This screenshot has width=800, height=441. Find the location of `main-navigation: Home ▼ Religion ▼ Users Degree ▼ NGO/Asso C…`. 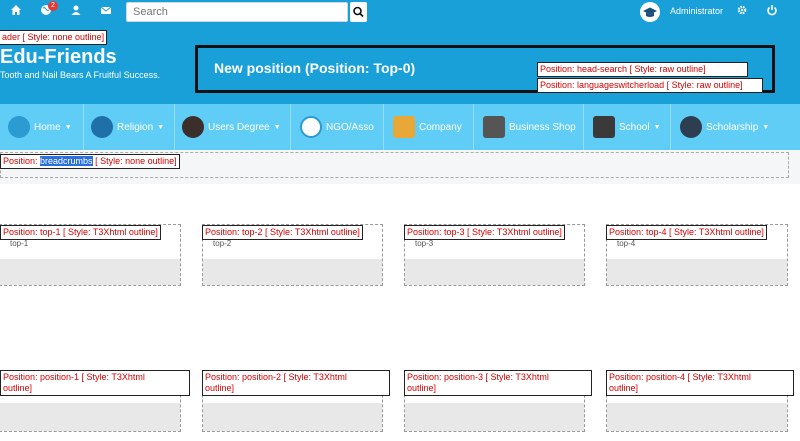

main-navigation: Home ▼ Religion ▼ Users Degree ▼ NGO/Asso C… is located at coordinates (400, 127).